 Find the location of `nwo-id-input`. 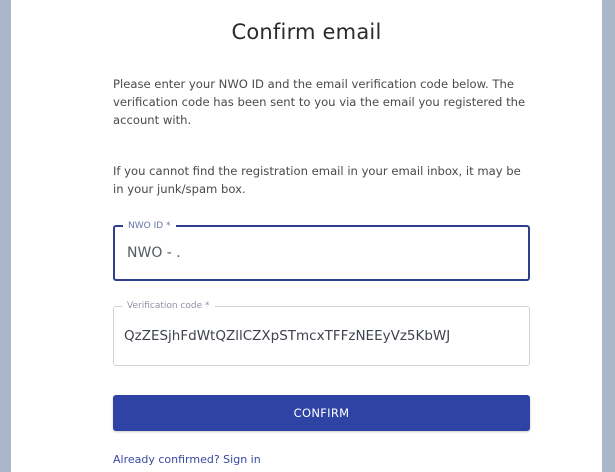

nwo-id-input is located at coordinates (323, 253).